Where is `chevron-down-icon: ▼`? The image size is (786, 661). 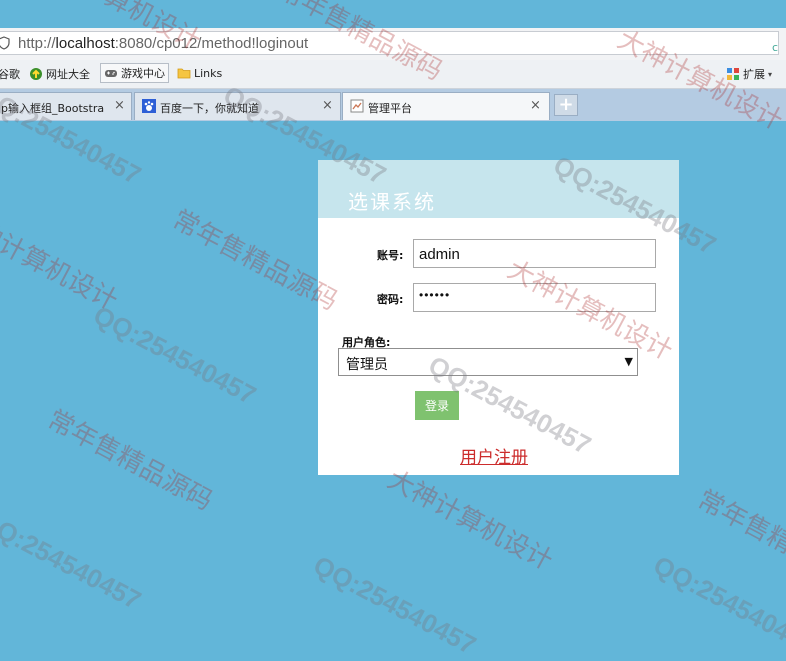 chevron-down-icon: ▼ is located at coordinates (628, 361).